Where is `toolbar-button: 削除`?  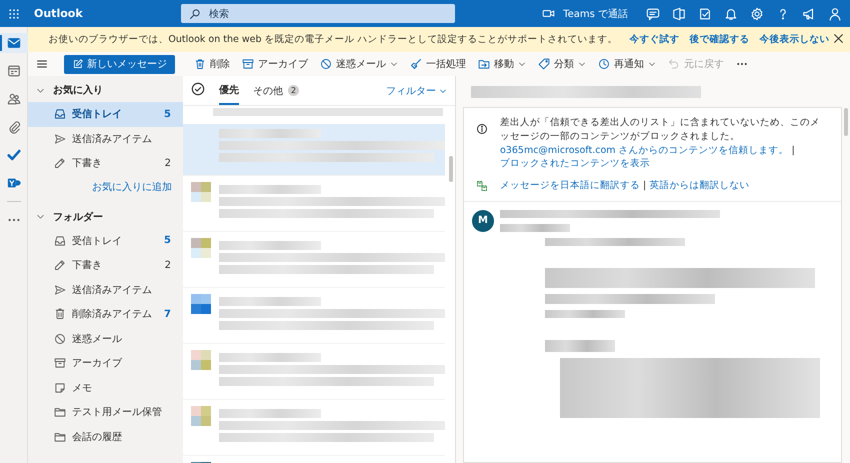
toolbar-button: 削除 is located at coordinates (212, 64).